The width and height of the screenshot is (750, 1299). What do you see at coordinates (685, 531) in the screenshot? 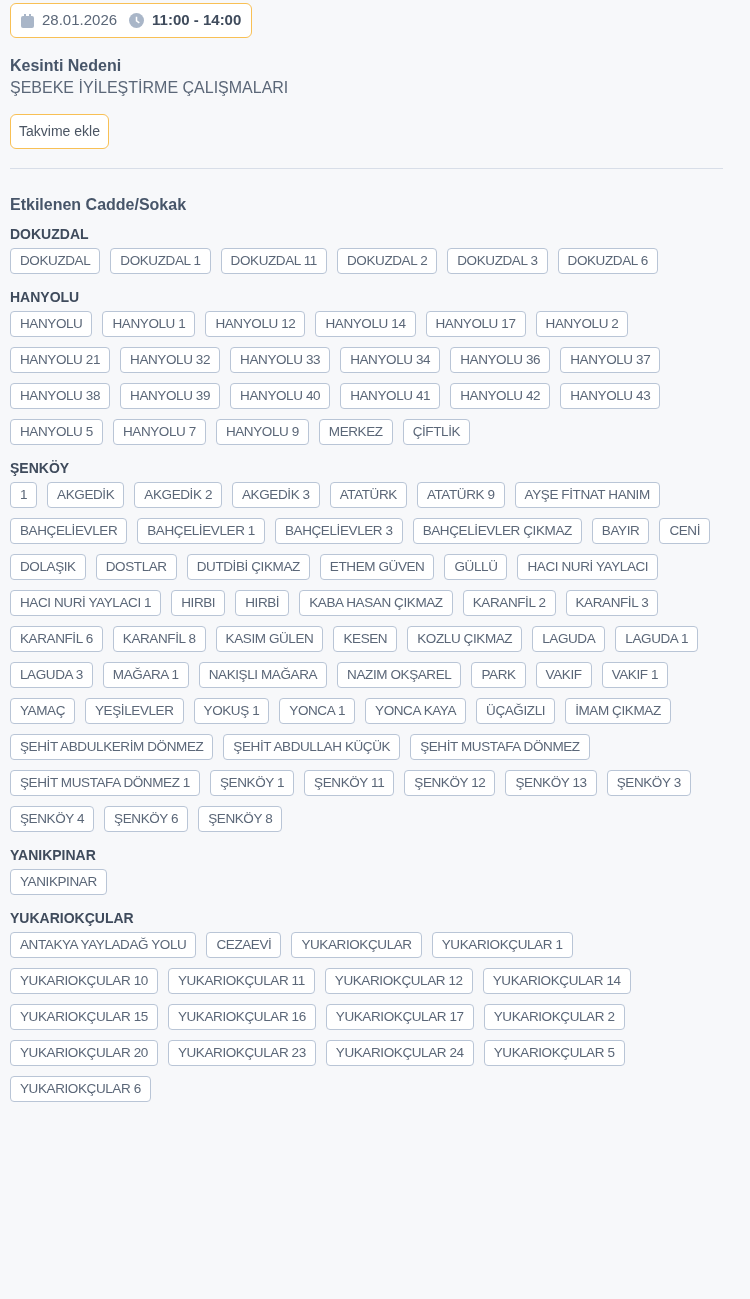
I see `street-tag: CENİ` at bounding box center [685, 531].